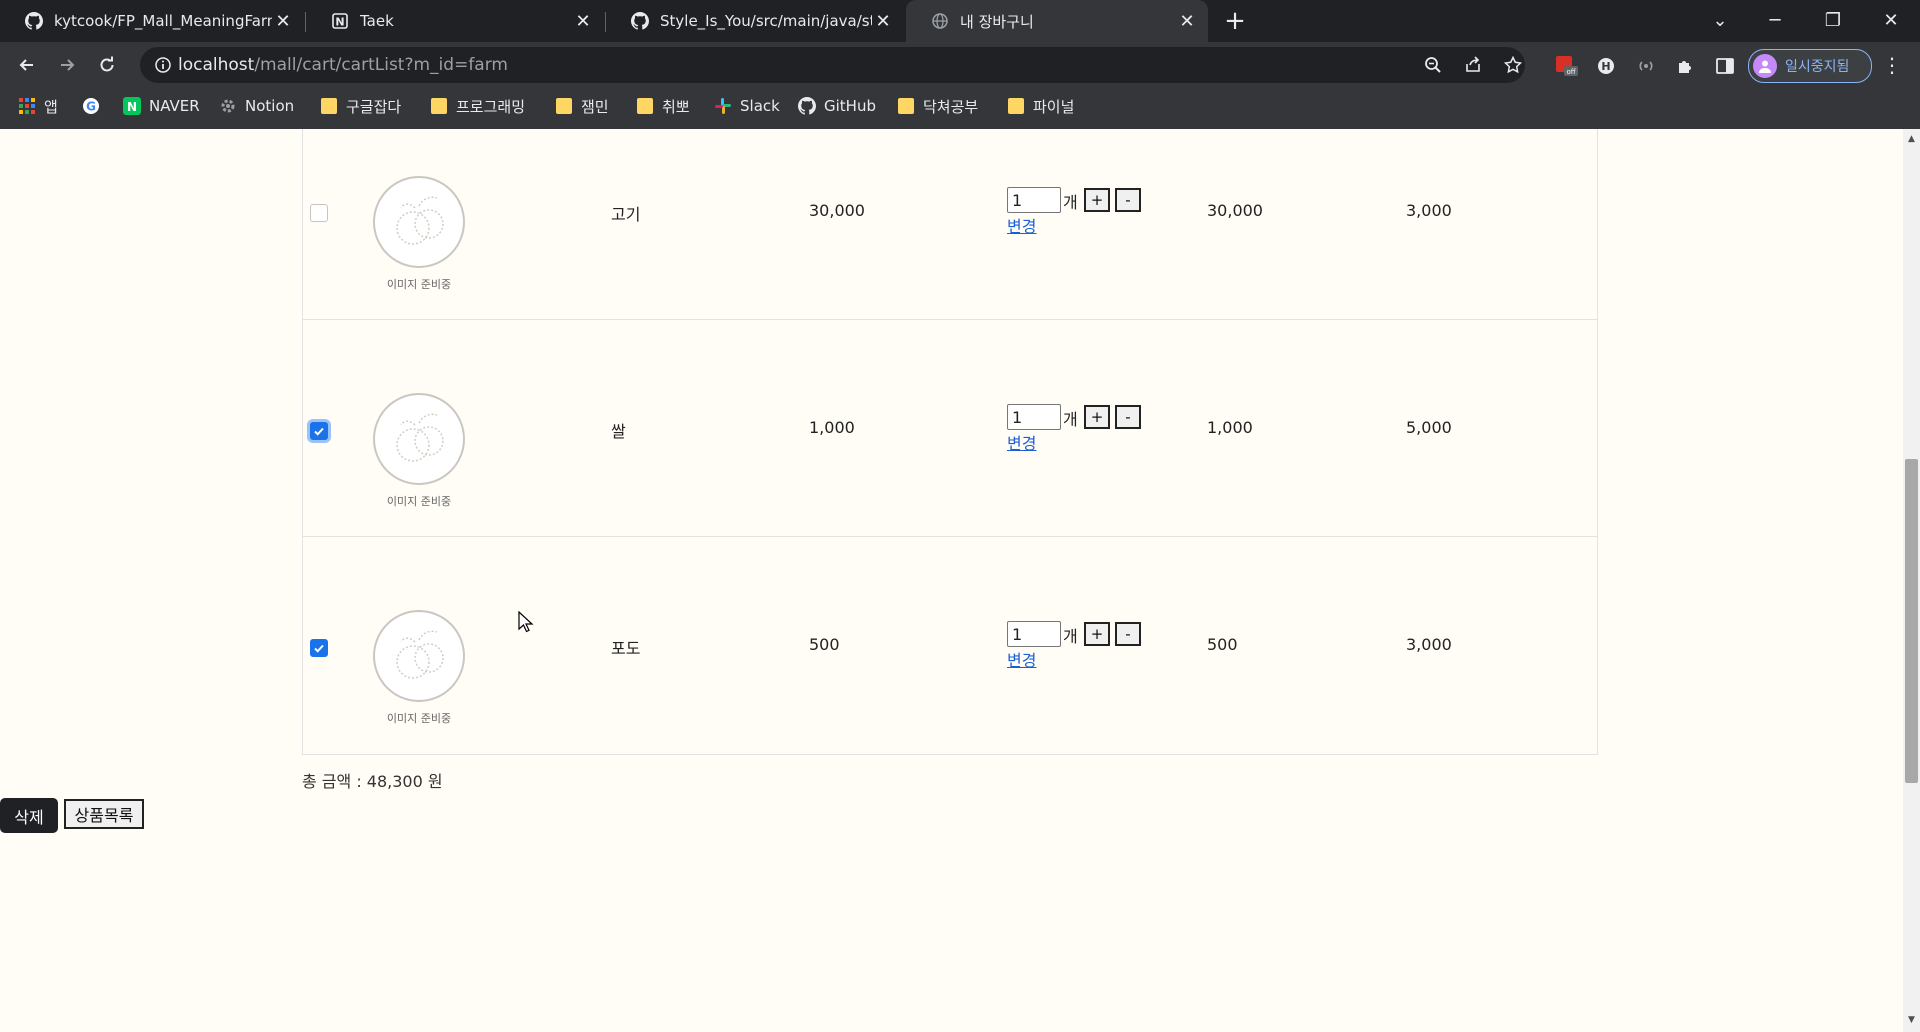 The image size is (1920, 1032). Describe the element at coordinates (1473, 65) in the screenshot. I see `share-icon` at that location.